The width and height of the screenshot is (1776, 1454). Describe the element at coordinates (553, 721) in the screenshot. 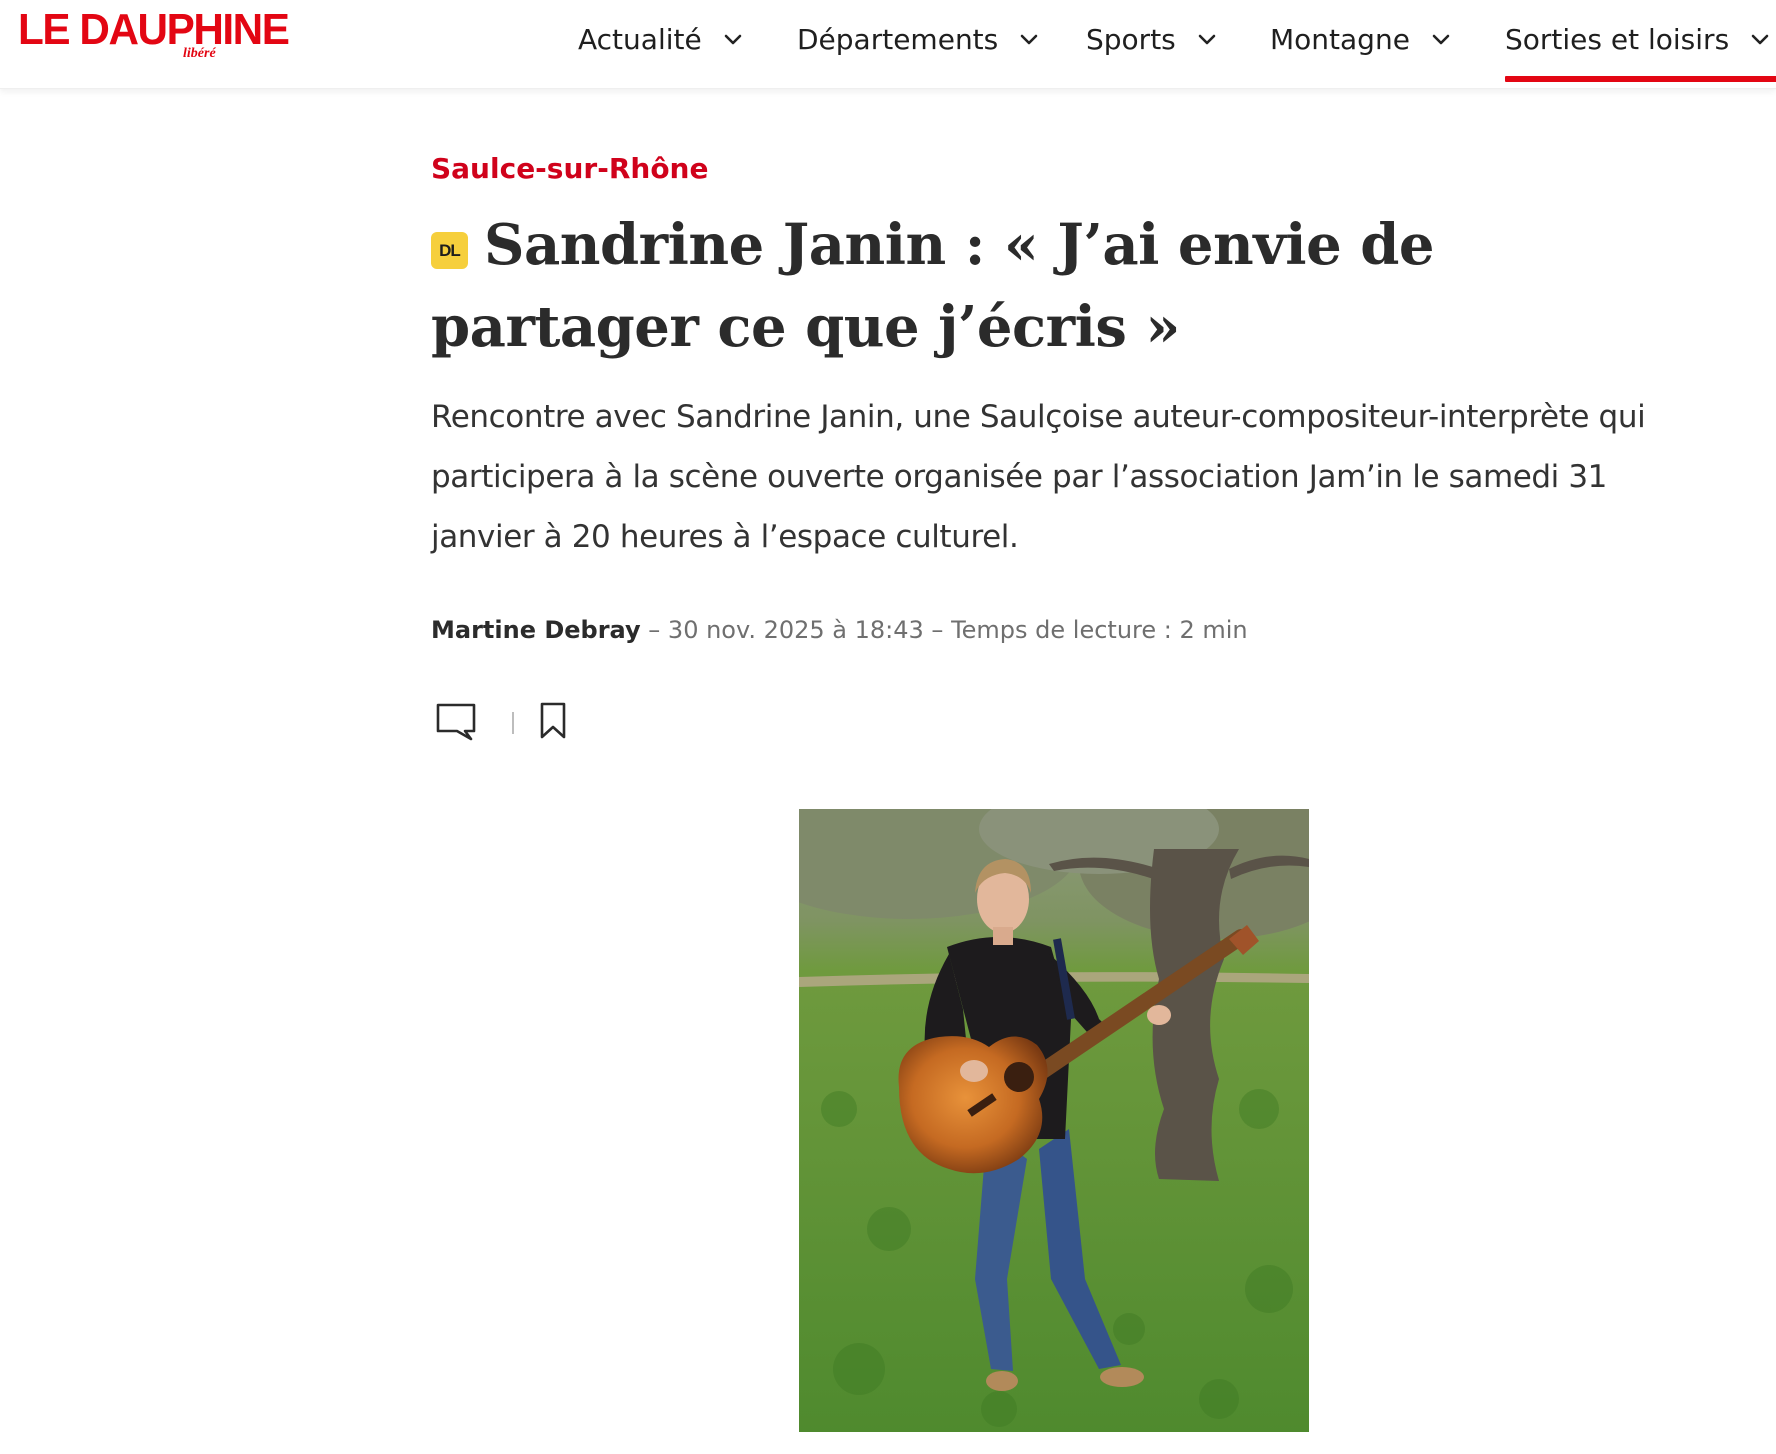

I see `bookmark-icon` at that location.